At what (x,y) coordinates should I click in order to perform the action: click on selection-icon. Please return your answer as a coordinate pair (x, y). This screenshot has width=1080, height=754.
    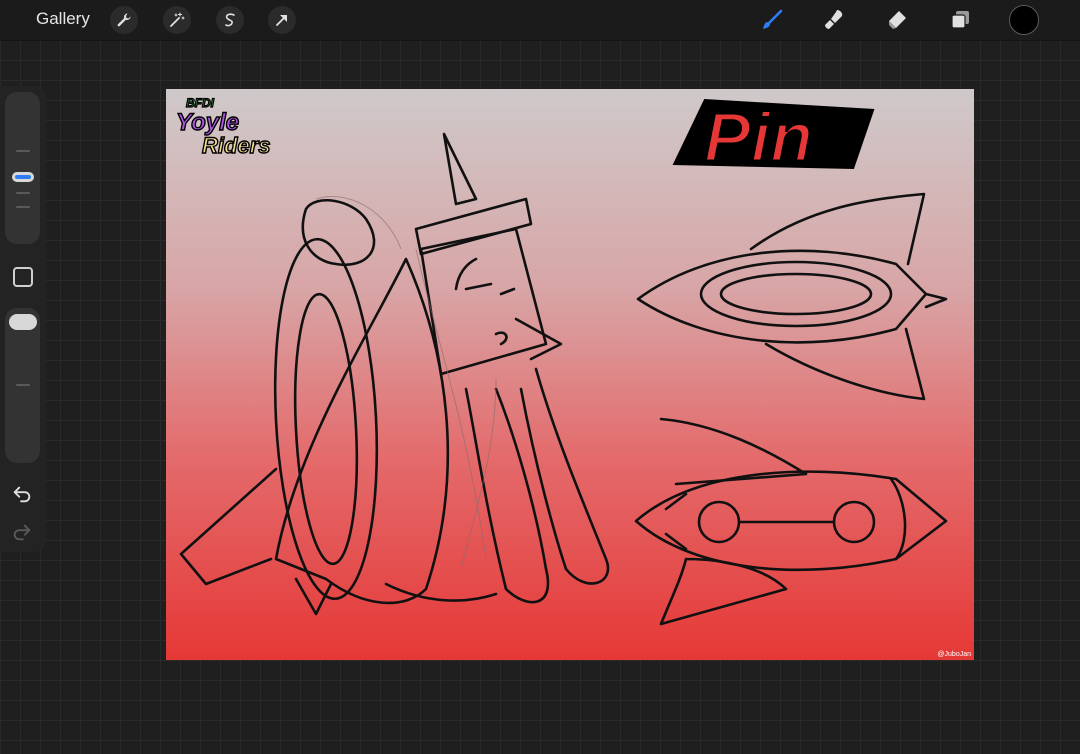
    Looking at the image, I should click on (230, 20).